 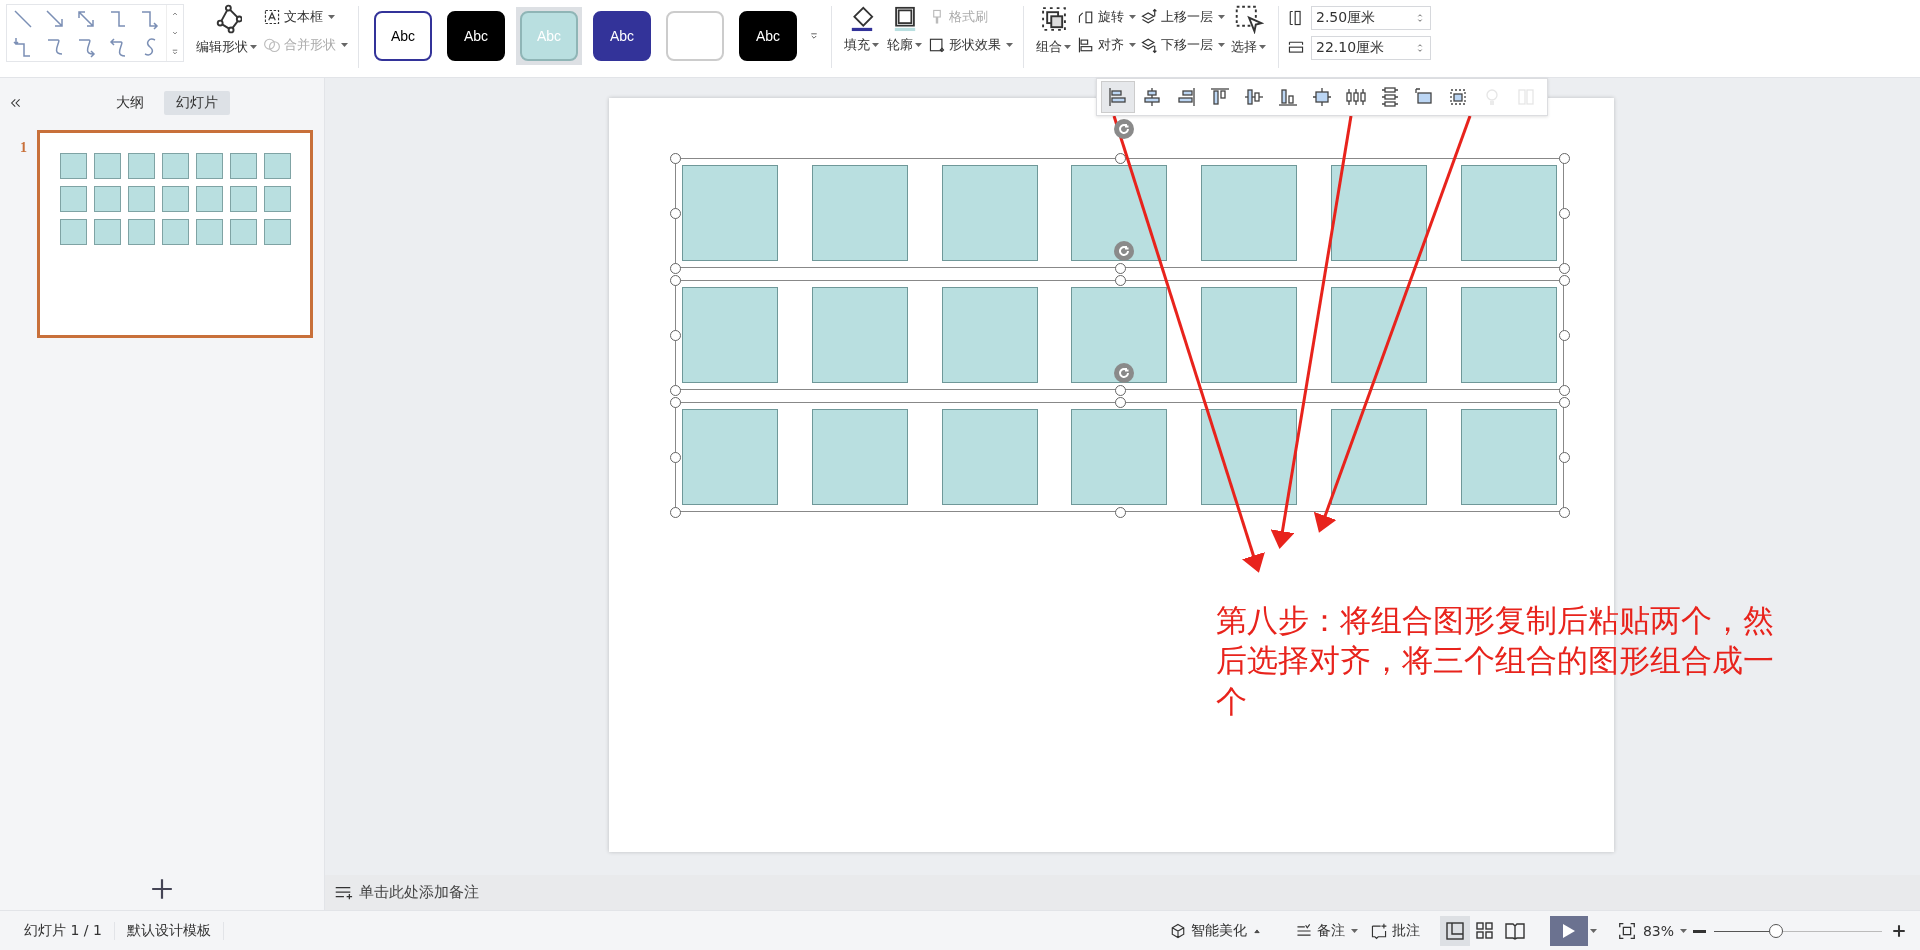 I want to click on rotate-button: 旋转, so click(x=1106, y=17).